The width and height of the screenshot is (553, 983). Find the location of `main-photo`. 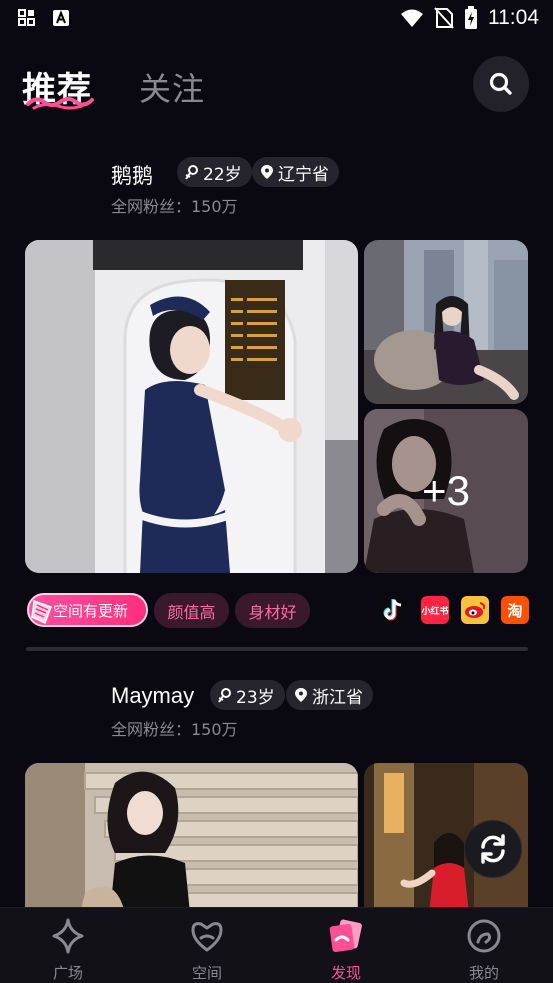

main-photo is located at coordinates (191, 838).